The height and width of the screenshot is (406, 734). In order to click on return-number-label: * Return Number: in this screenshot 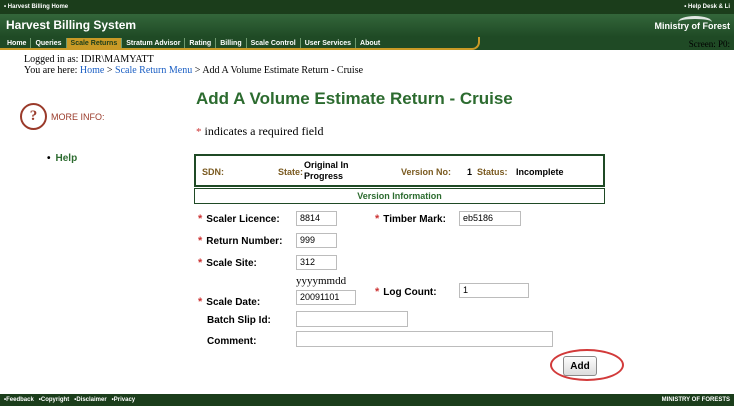, I will do `click(240, 241)`.